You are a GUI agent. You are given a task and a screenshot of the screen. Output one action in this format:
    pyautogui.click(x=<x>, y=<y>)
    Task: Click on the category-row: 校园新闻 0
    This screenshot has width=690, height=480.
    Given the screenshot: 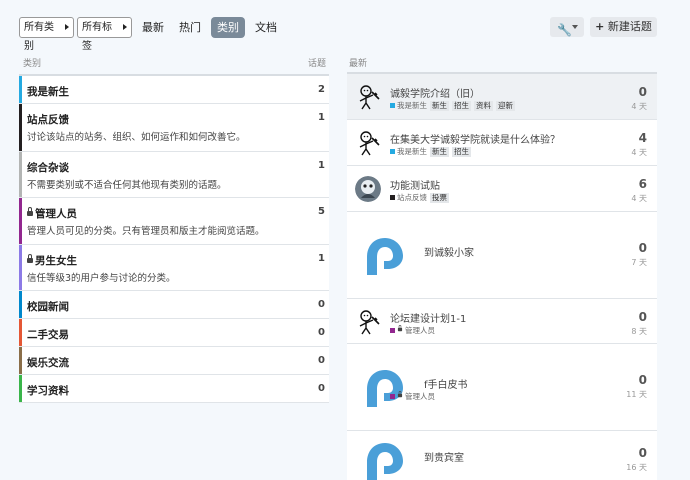 What is the action you would take?
    pyautogui.click(x=174, y=305)
    